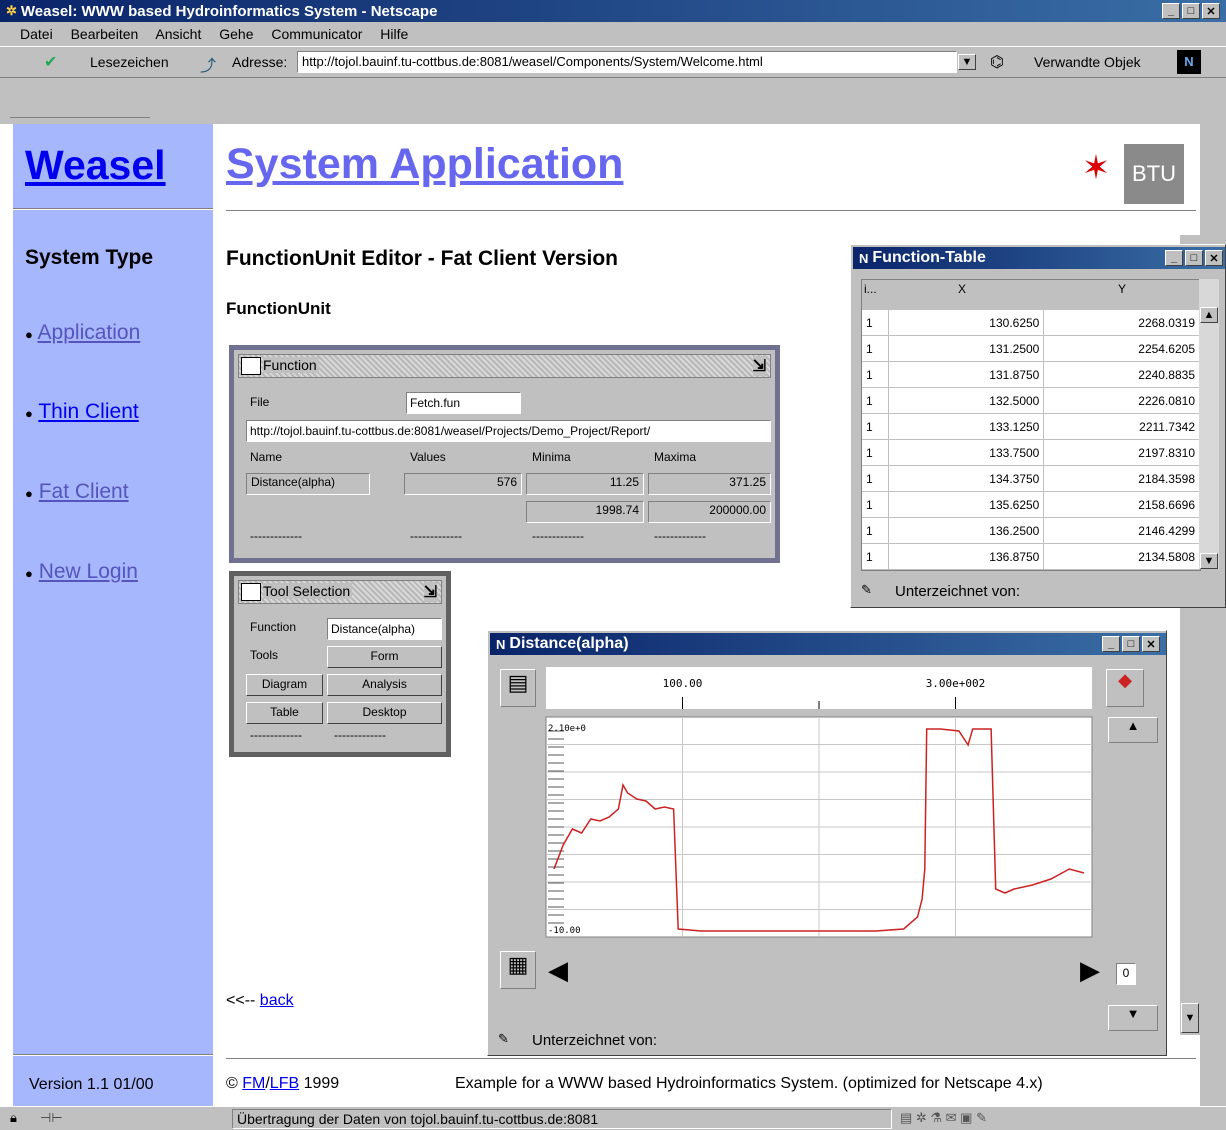 The image size is (1226, 1130). Describe the element at coordinates (828, 644) in the screenshot. I see `diagram-titlebar: N Distance(alpha) _ □ ✕` at that location.